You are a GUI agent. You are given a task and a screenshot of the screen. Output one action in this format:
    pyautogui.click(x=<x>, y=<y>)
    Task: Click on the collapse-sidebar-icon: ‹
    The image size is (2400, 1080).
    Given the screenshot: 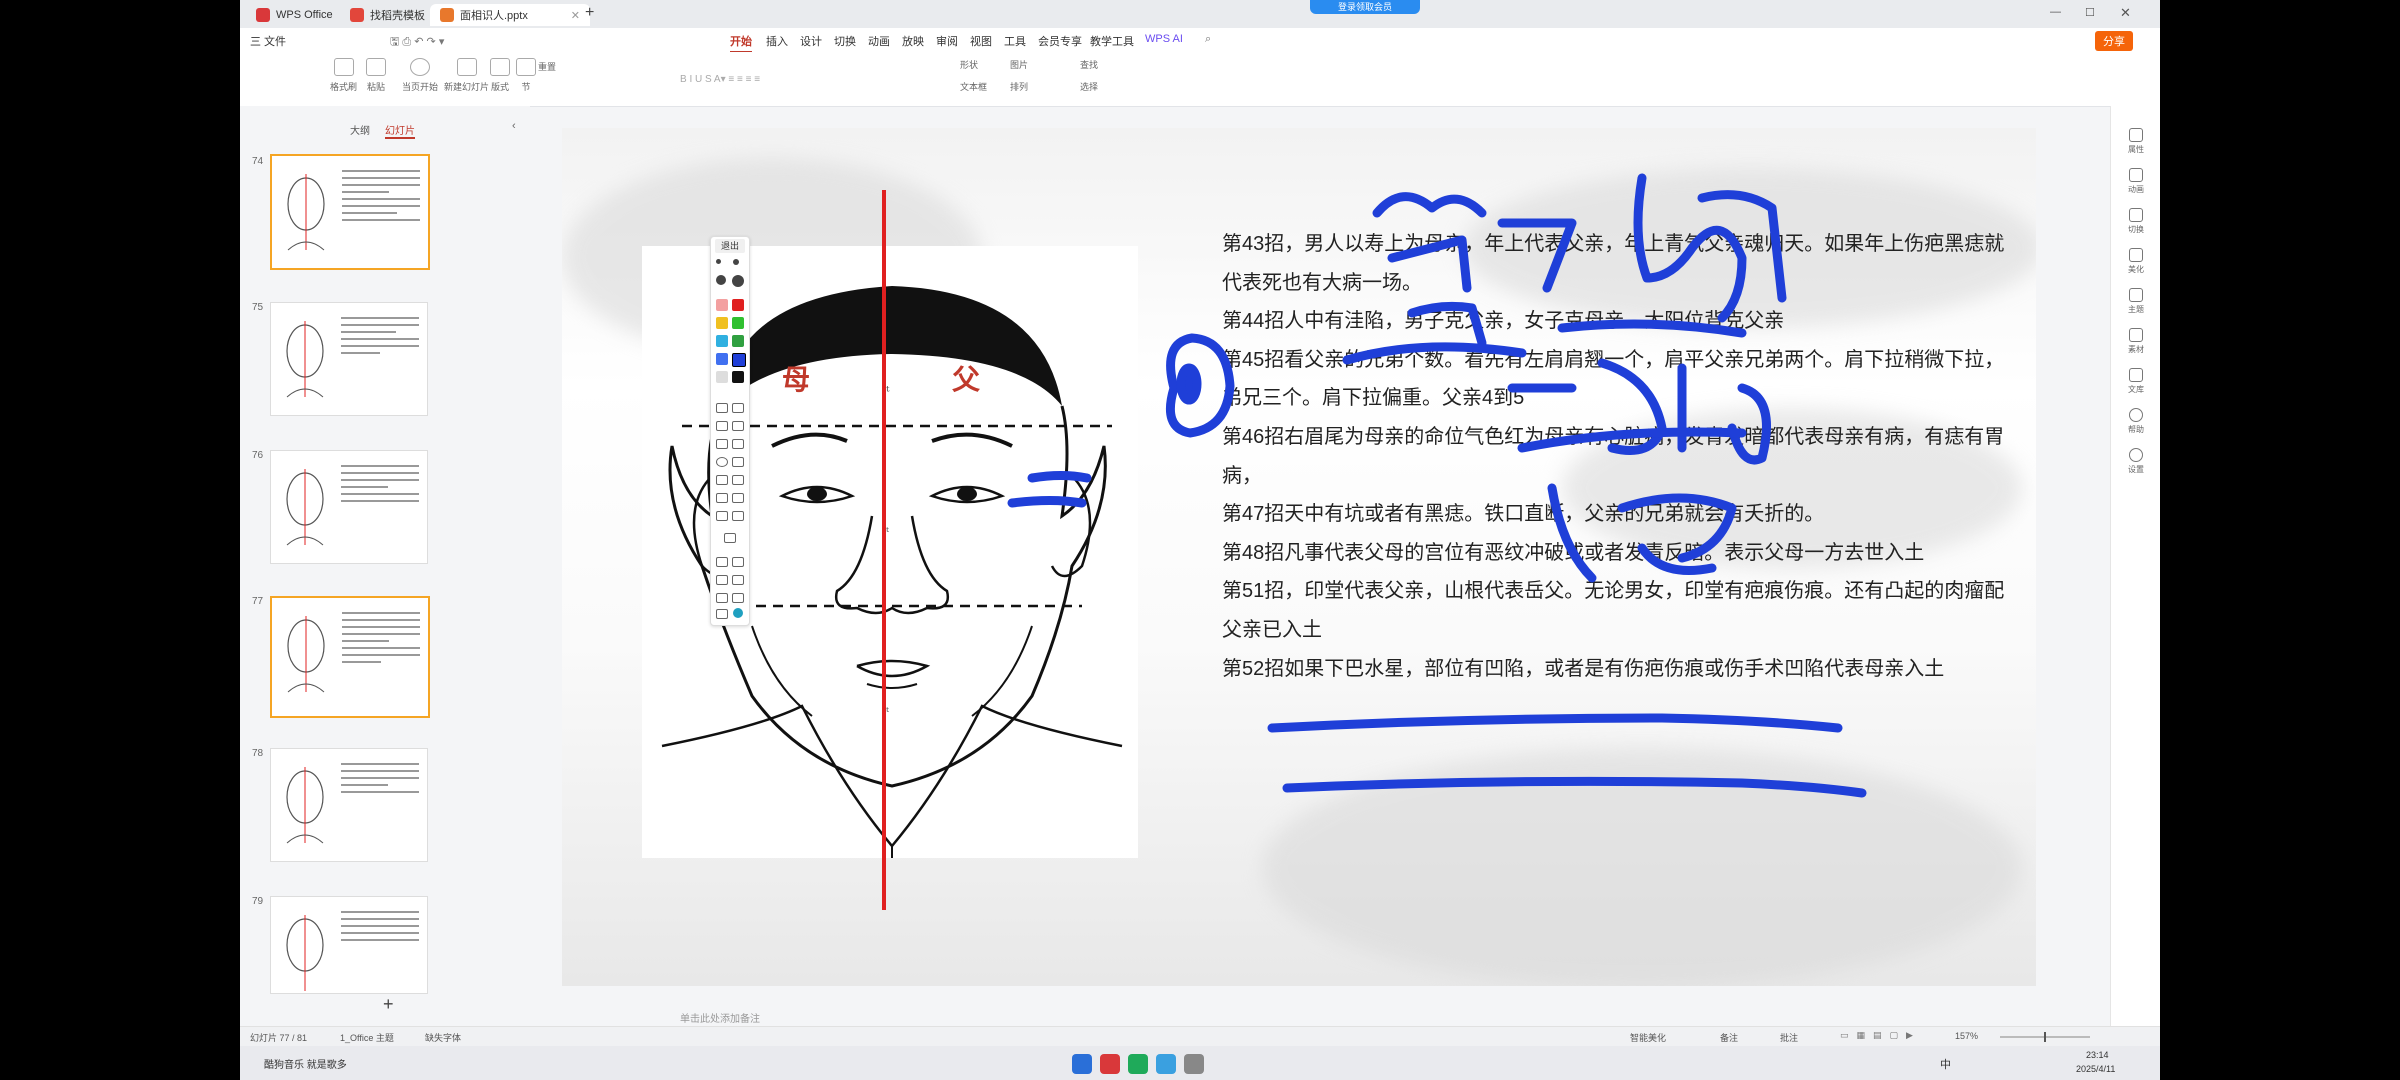 What is the action you would take?
    pyautogui.click(x=514, y=126)
    